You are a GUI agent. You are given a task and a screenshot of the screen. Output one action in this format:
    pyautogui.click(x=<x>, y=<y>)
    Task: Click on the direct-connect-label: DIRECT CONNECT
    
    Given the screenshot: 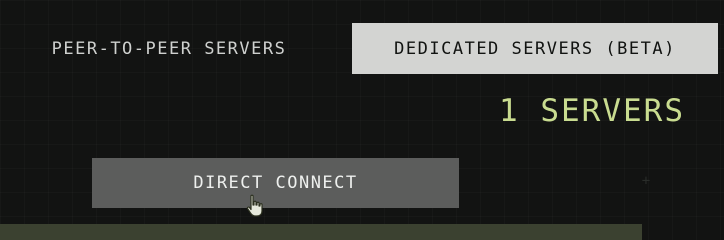 What is the action you would take?
    pyautogui.click(x=275, y=183)
    